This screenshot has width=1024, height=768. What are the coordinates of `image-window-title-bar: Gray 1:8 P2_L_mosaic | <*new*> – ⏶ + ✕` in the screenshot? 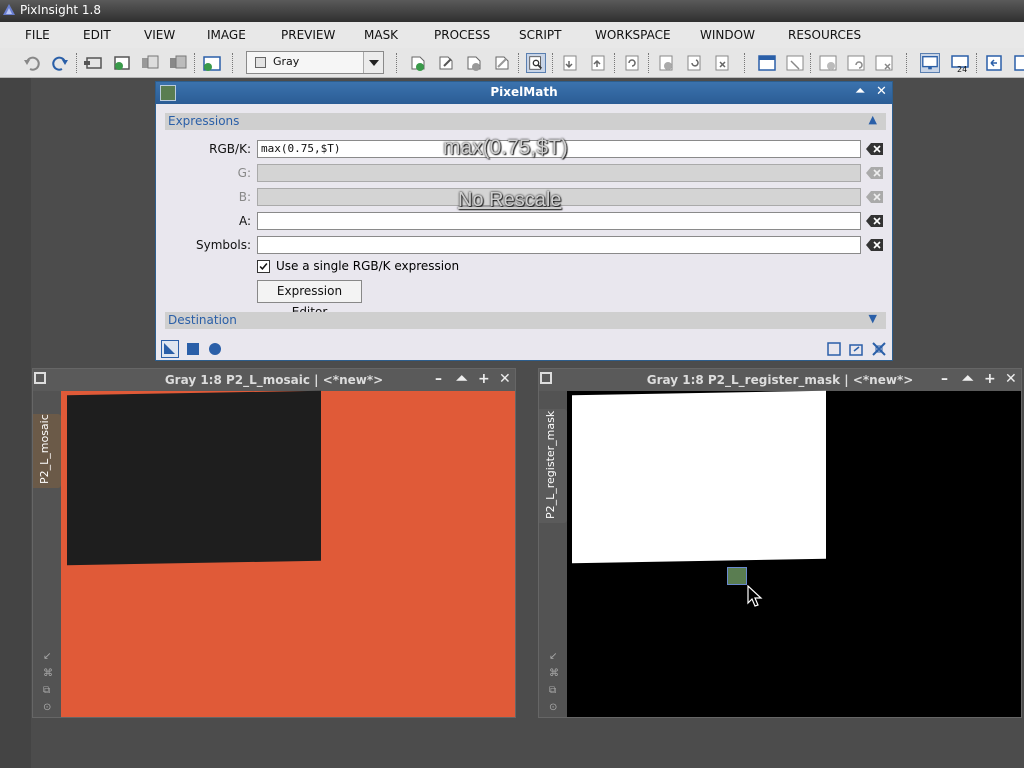 It's located at (274, 380).